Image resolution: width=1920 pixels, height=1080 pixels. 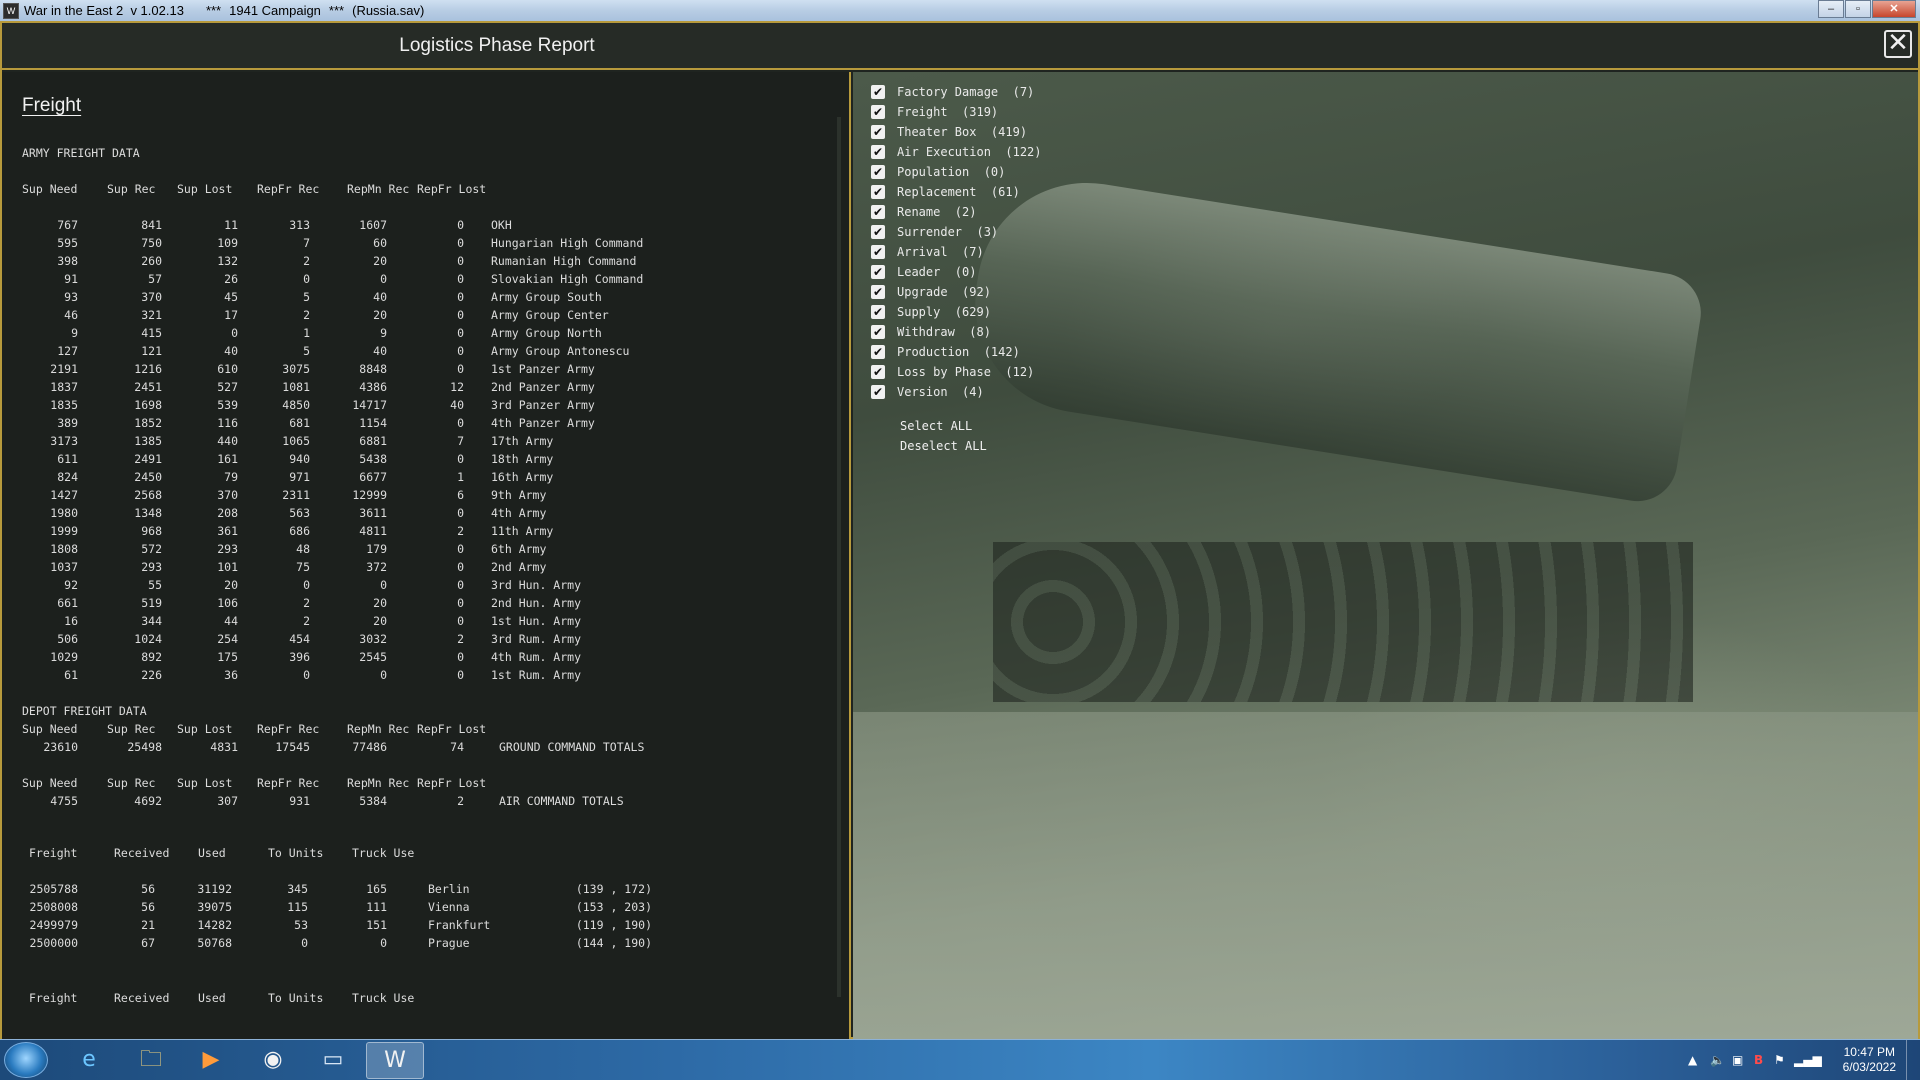 I want to click on internet-explorer-icon: e, so click(x=89, y=1060).